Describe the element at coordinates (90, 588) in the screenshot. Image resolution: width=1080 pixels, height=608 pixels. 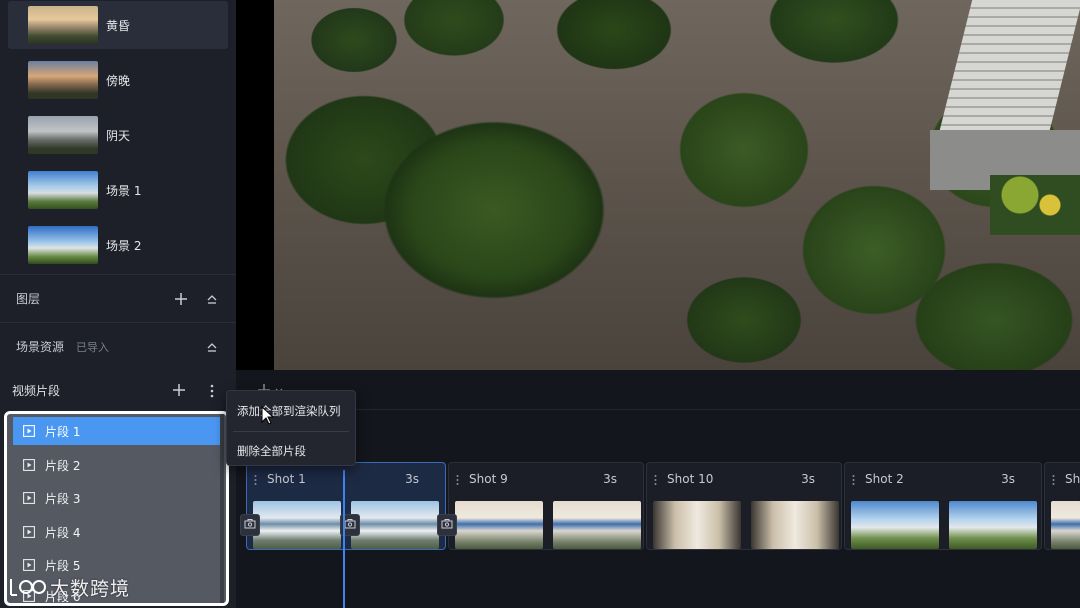
I see `watermark-text: 大数跨境` at that location.